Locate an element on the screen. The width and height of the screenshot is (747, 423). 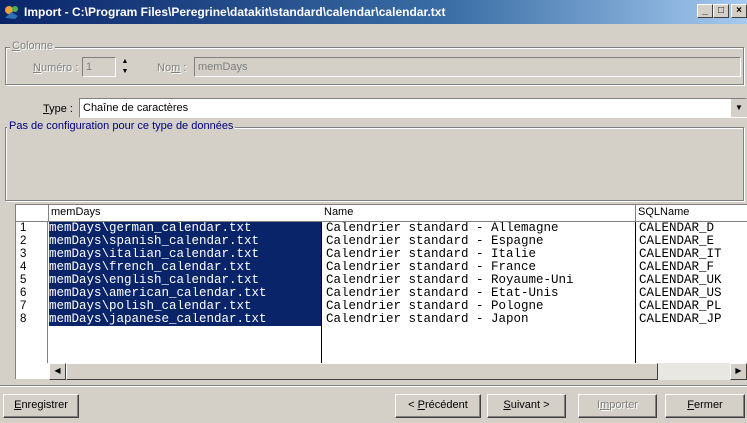
row-number: 4 is located at coordinates (23, 267).